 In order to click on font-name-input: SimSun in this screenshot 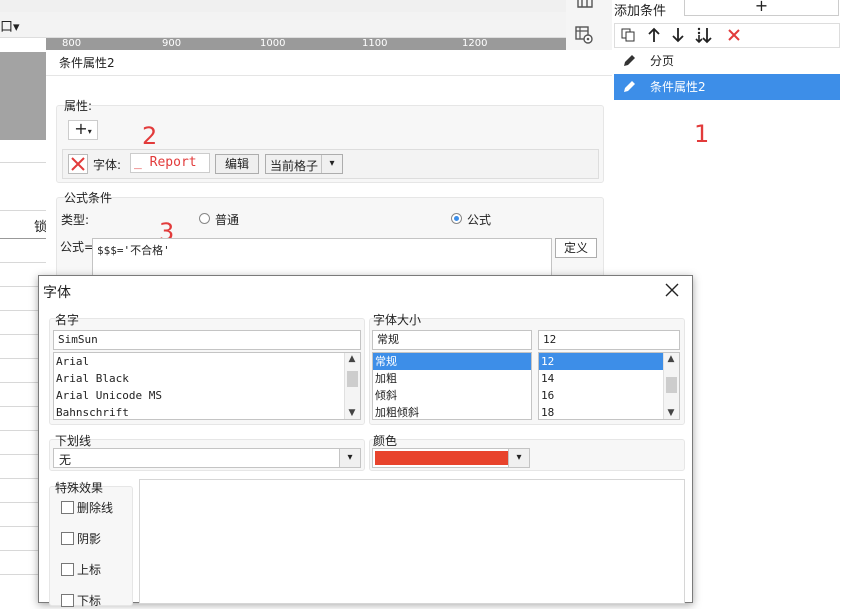, I will do `click(207, 340)`.